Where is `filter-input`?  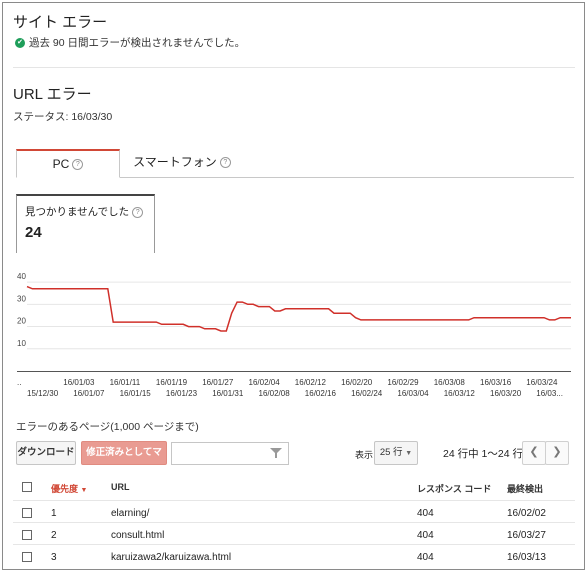 filter-input is located at coordinates (230, 453).